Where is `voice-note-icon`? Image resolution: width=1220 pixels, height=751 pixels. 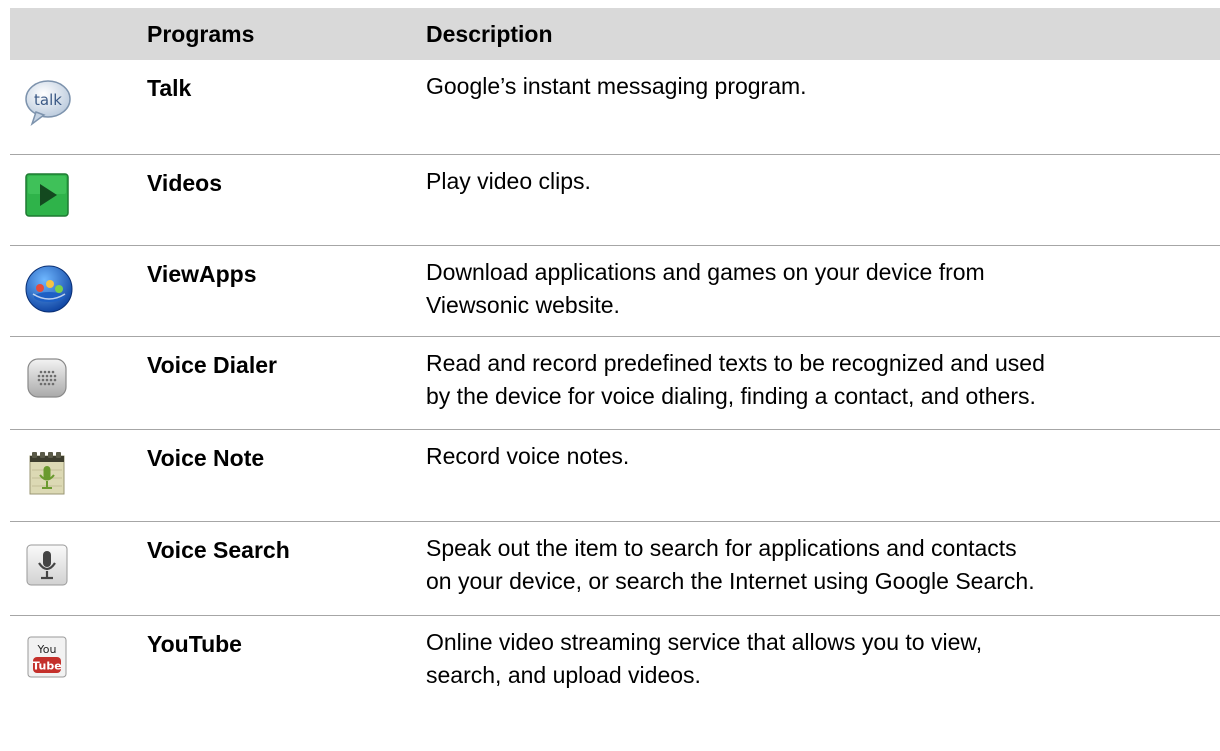 voice-note-icon is located at coordinates (47, 473).